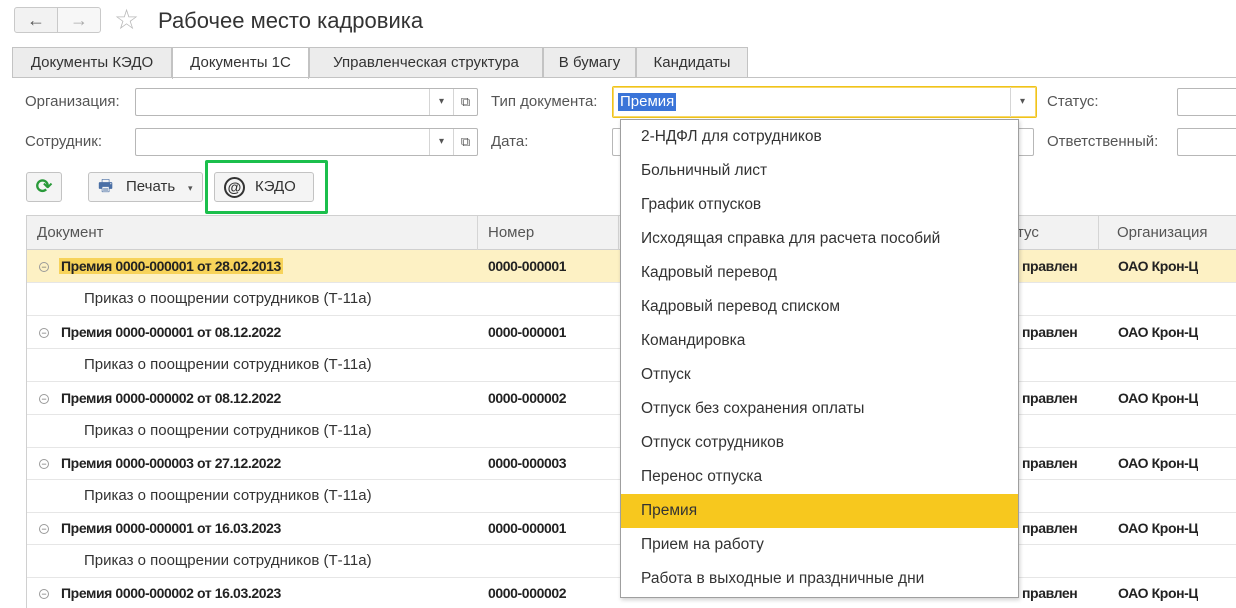 The width and height of the screenshot is (1236, 608). Describe the element at coordinates (819, 205) in the screenshot. I see `dropdown-item: График отпусков` at that location.